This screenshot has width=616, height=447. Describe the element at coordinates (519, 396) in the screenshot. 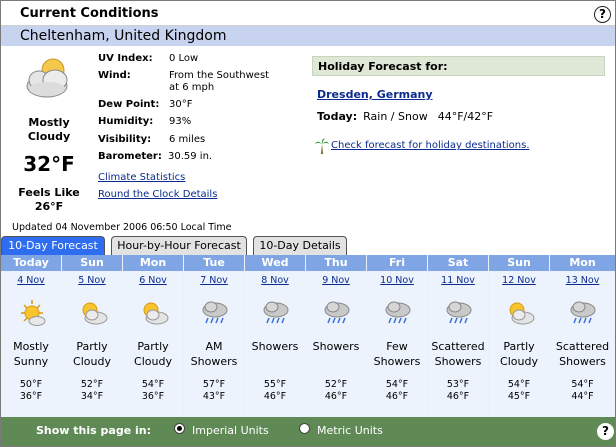

I see `forecast-low: 45°F` at that location.